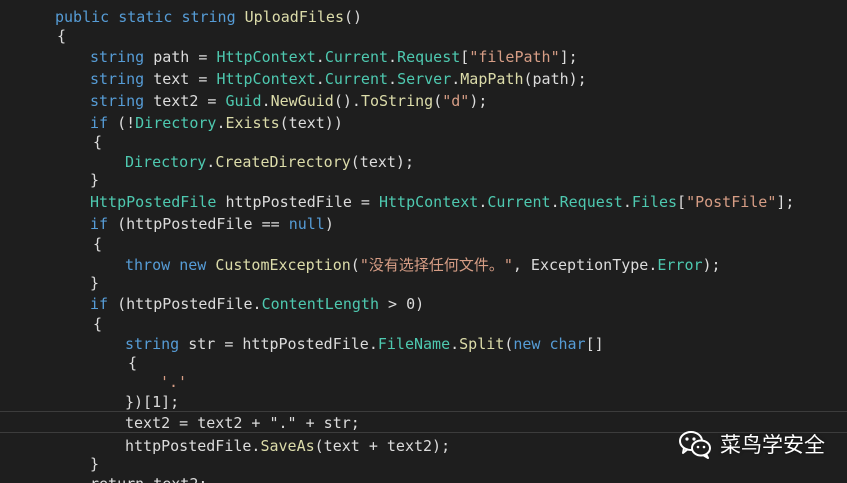 The image size is (847, 483). I want to click on code-text: (, so click(355, 265).